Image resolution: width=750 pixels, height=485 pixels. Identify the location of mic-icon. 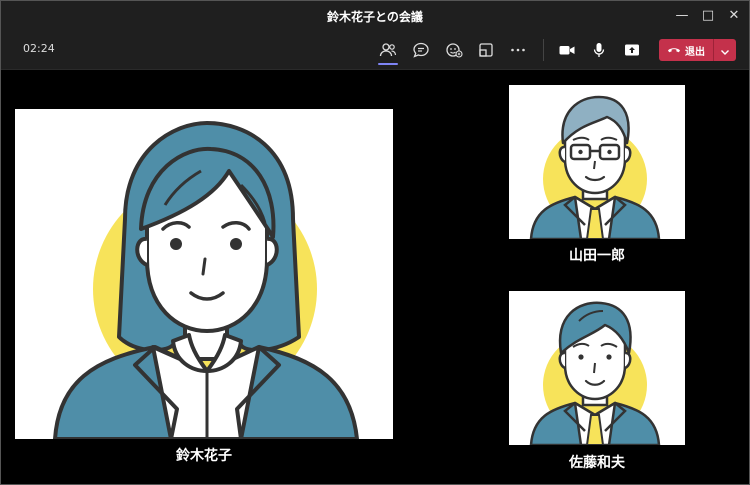
(599, 50).